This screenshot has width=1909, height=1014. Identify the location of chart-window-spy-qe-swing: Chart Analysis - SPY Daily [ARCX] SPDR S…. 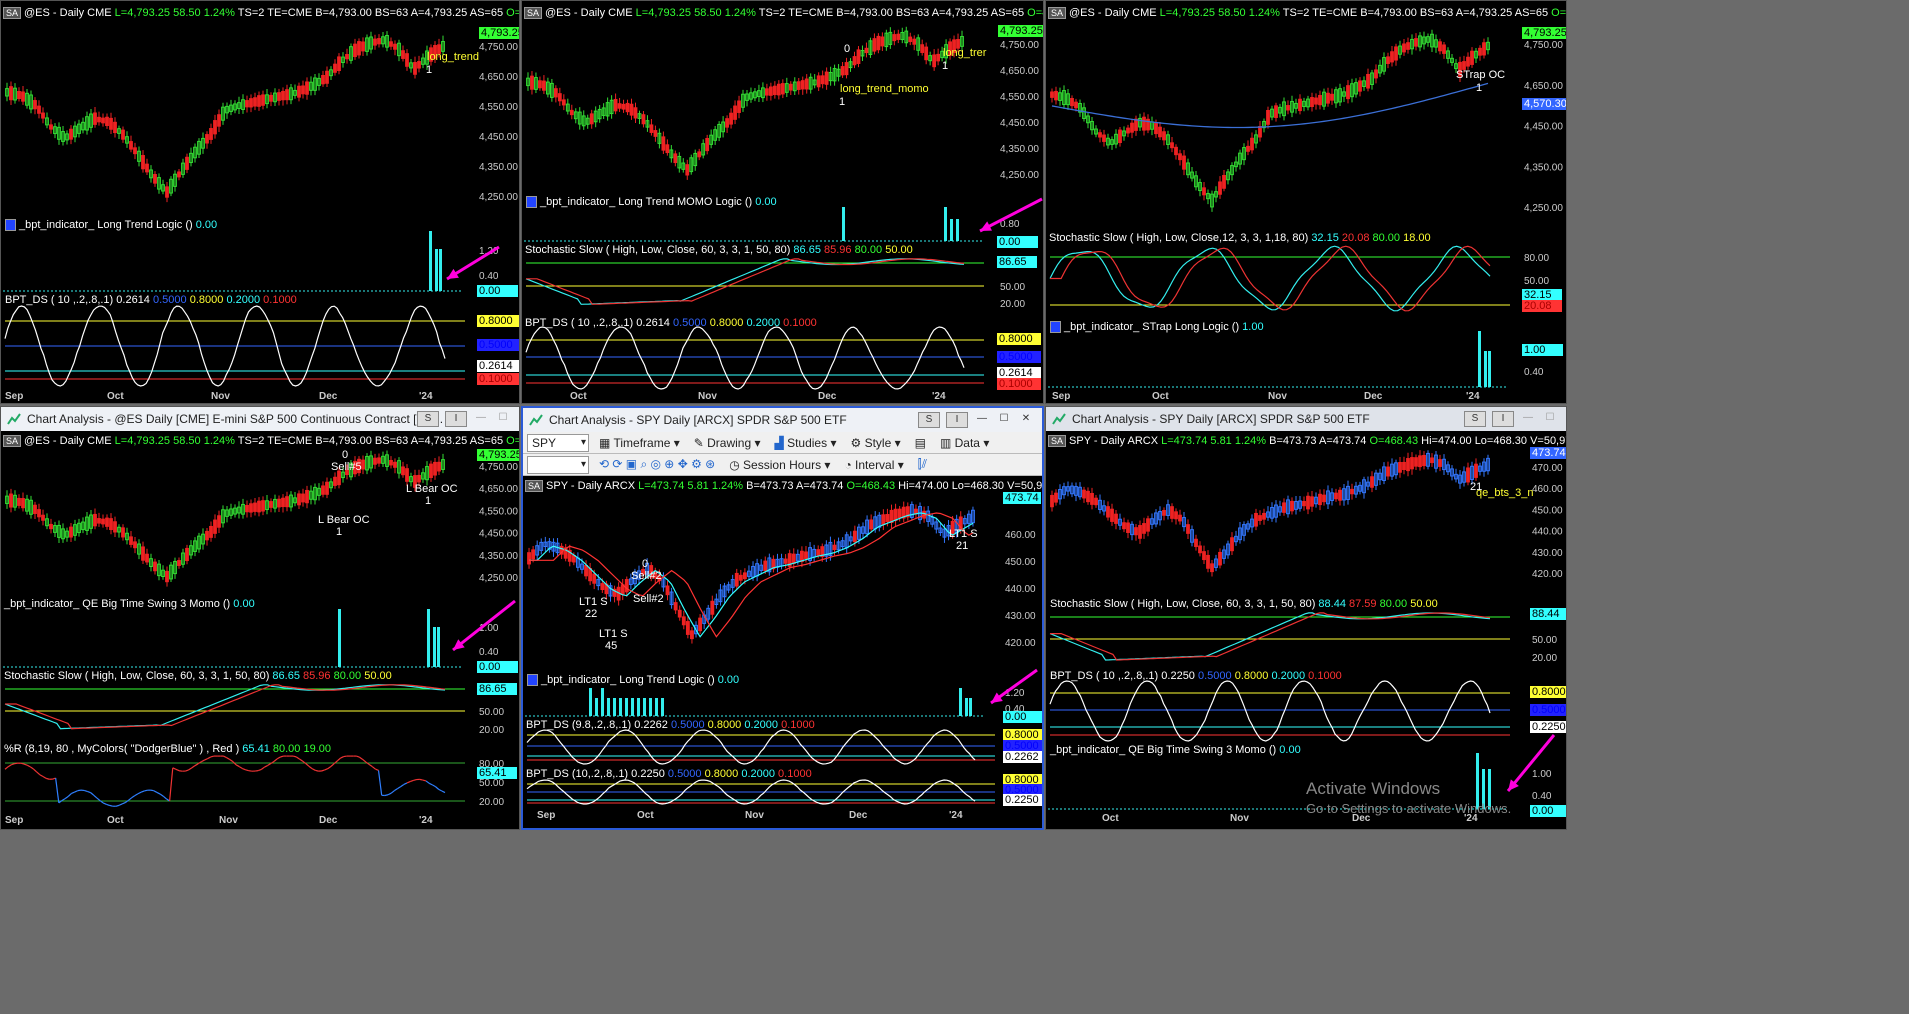
(1306, 618).